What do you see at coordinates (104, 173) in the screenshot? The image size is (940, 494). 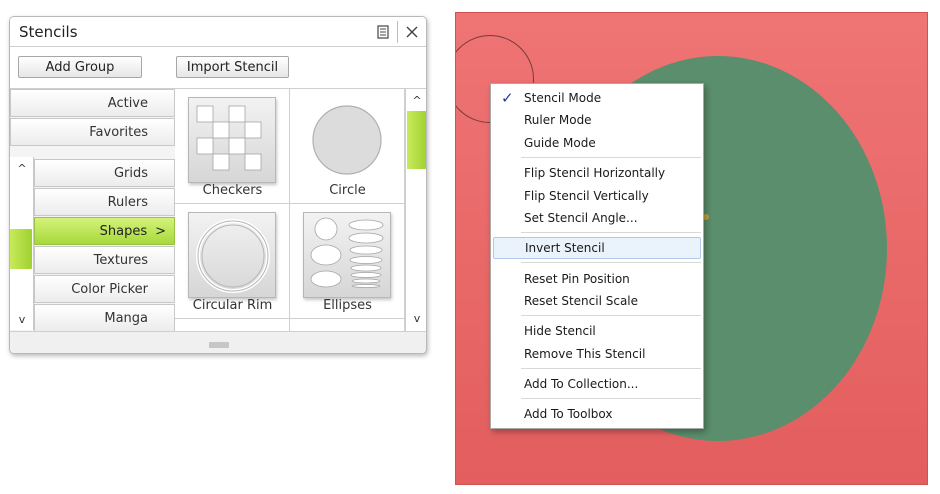 I see `category-grids: Grids` at bounding box center [104, 173].